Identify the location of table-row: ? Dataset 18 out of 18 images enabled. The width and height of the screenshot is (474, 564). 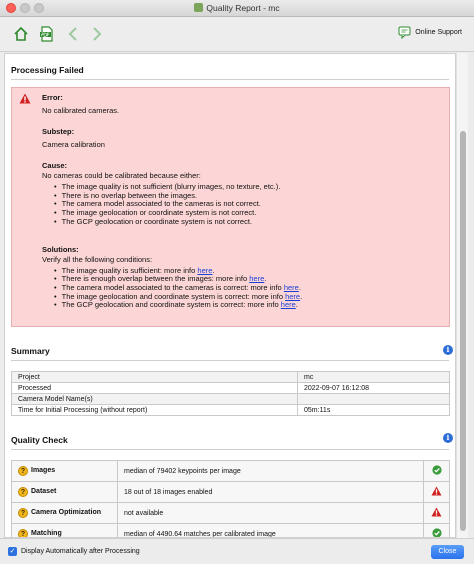
(230, 492).